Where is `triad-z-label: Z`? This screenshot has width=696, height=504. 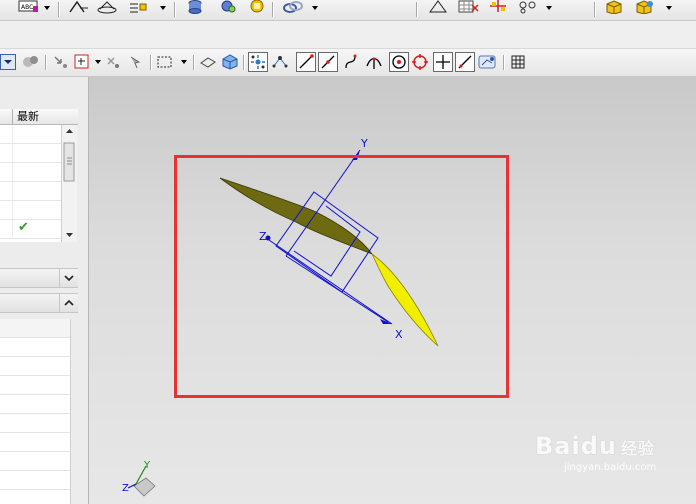
triad-z-label: Z is located at coordinates (125, 488).